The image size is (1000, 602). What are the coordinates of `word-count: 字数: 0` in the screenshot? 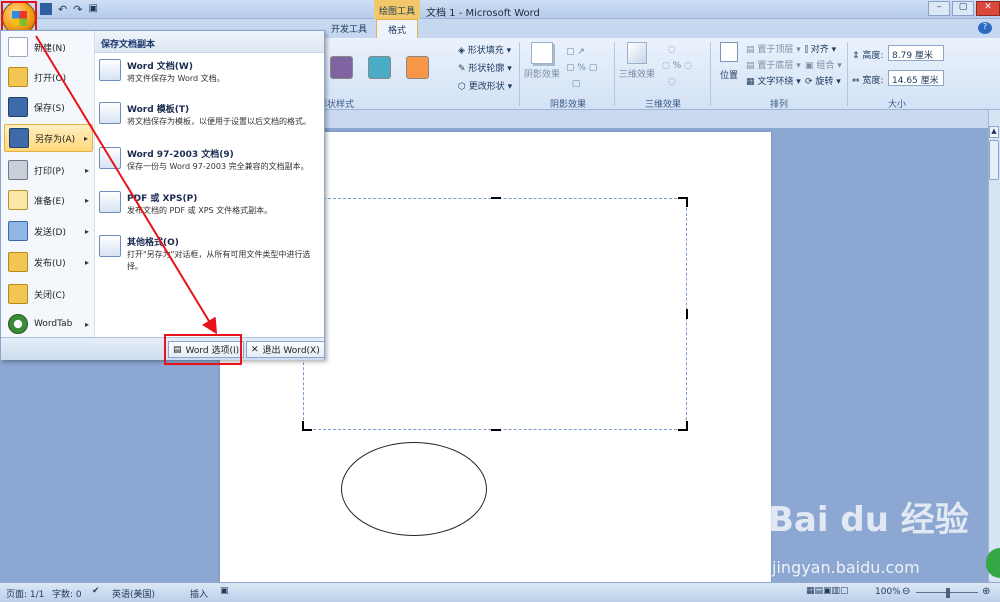 It's located at (67, 593).